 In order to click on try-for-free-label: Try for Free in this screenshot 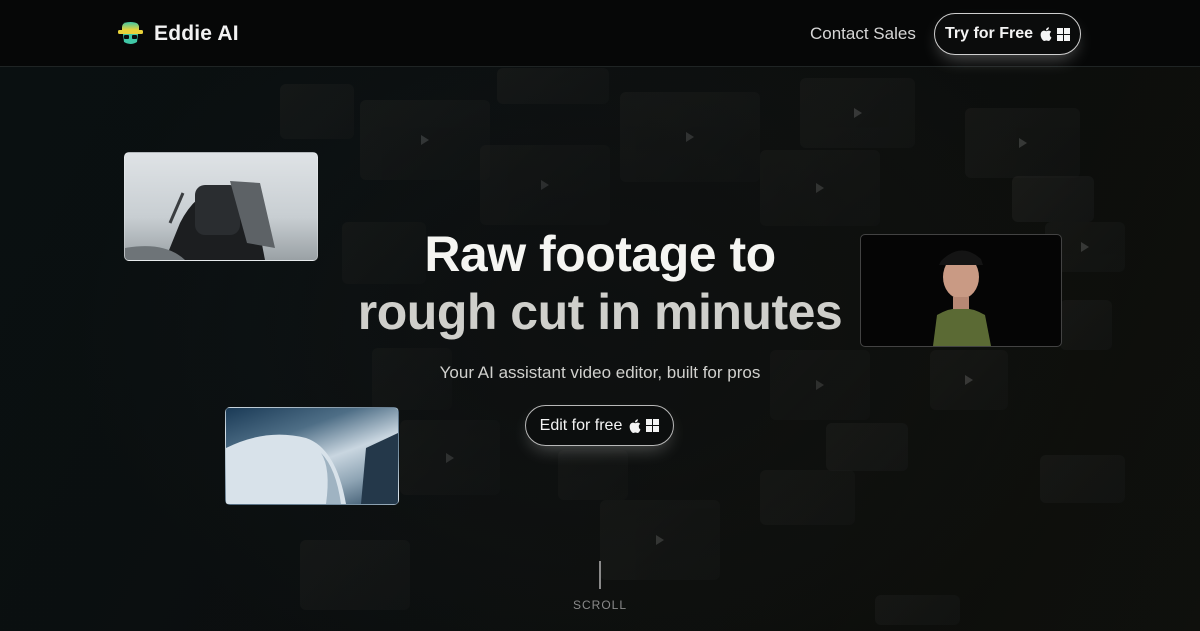, I will do `click(989, 33)`.